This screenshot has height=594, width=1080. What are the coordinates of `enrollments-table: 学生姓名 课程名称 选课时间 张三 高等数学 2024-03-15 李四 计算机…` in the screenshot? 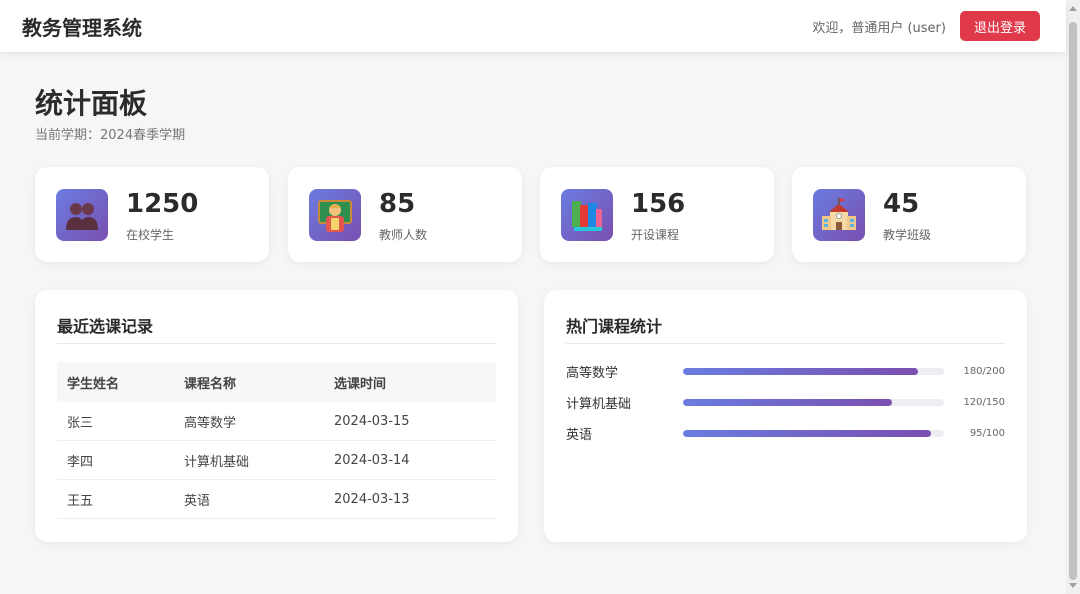 It's located at (276, 440).